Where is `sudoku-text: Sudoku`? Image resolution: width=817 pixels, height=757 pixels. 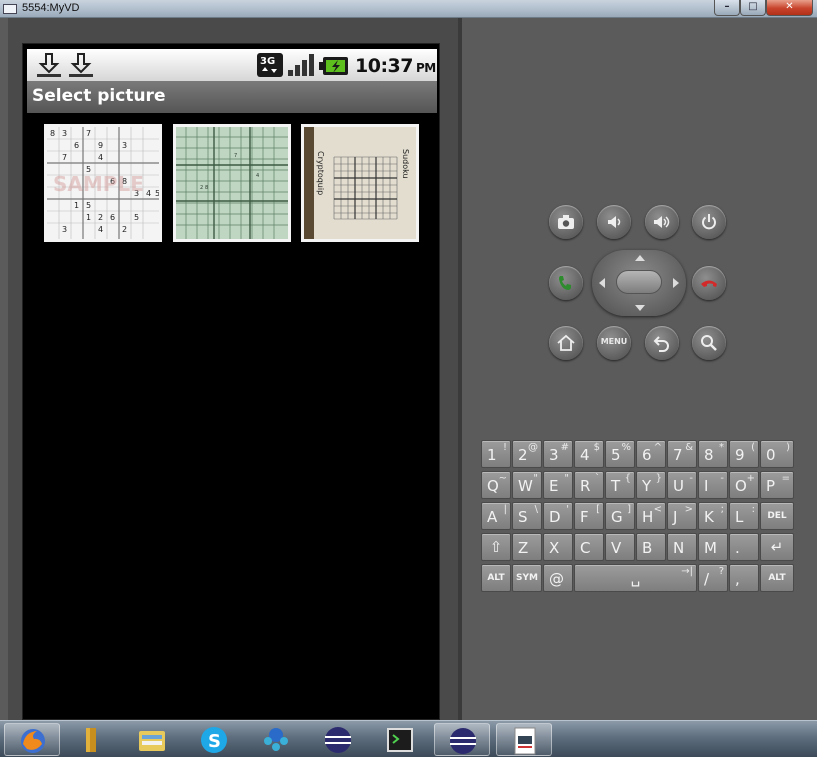 sudoku-text: Sudoku is located at coordinates (405, 164).